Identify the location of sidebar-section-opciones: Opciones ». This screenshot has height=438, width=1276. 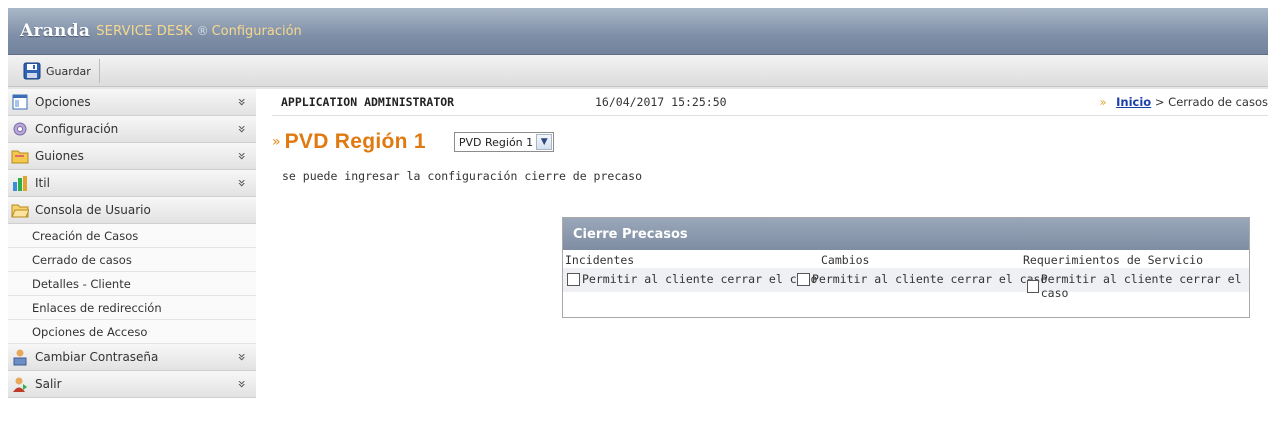
(132, 102).